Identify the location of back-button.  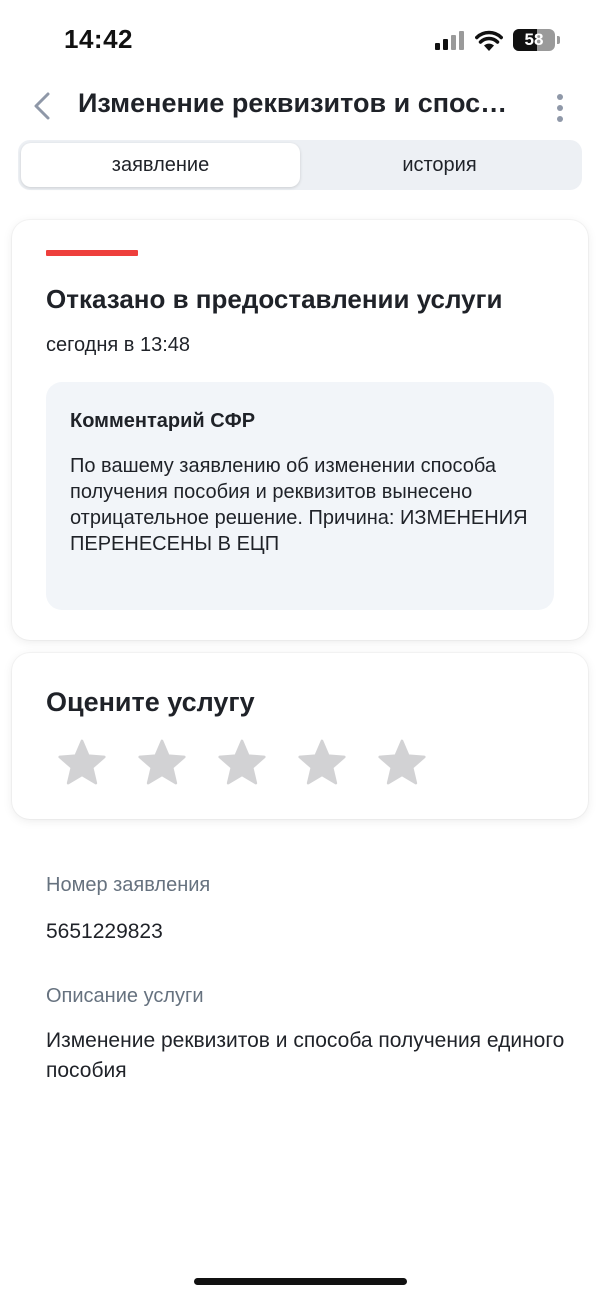
(42, 106).